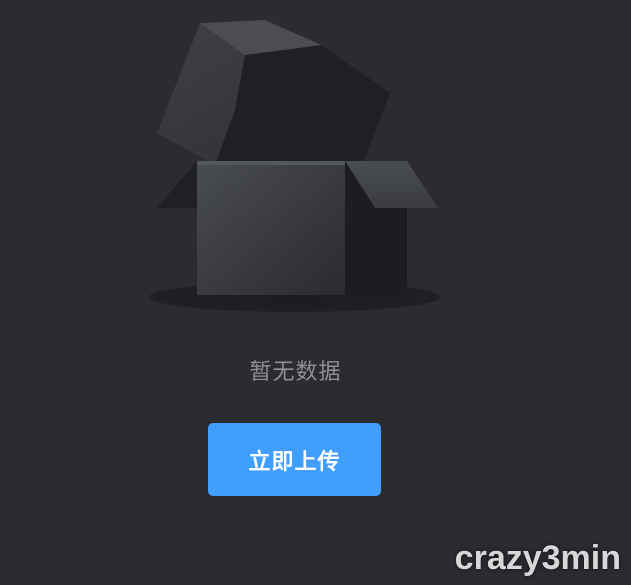 The width and height of the screenshot is (631, 585). I want to click on watermark: crazy3min, so click(537, 558).